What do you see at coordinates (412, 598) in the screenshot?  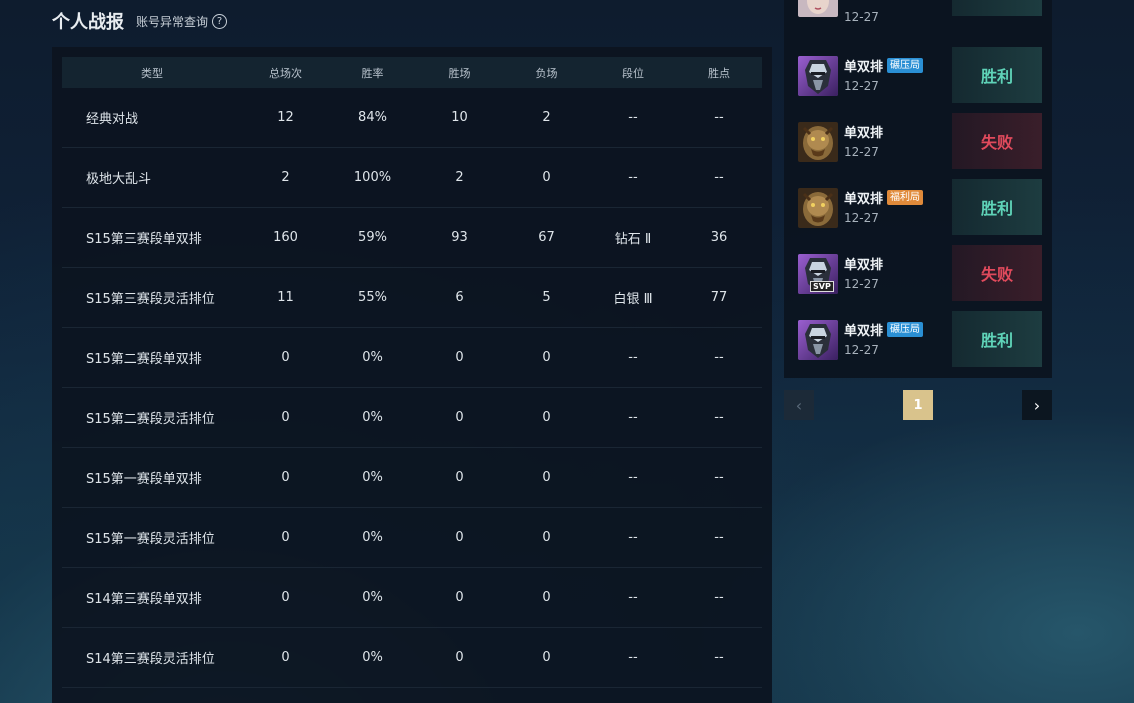 I see `table-row: S14第三赛段单双排 0 0% 0 0 -- --` at bounding box center [412, 598].